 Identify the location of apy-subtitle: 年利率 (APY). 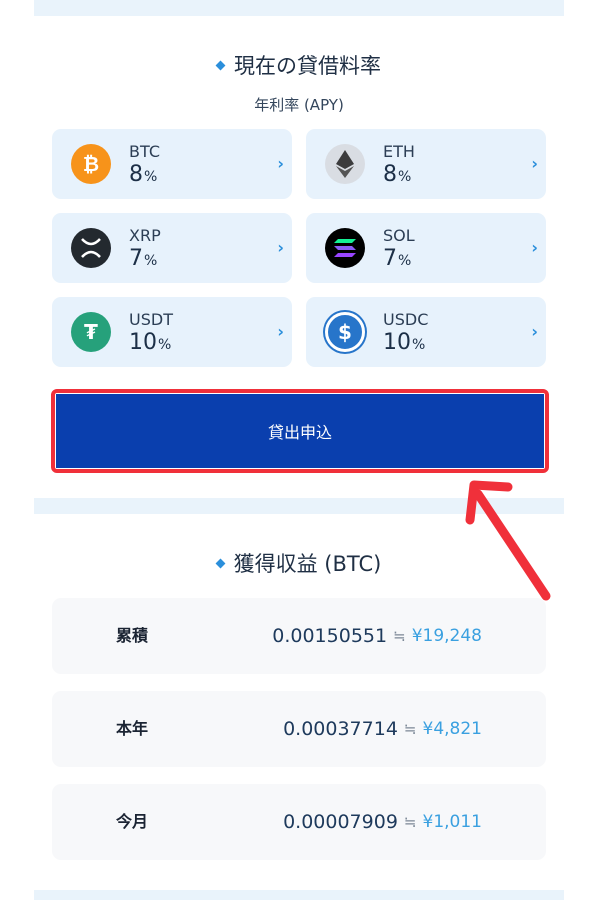
(299, 105).